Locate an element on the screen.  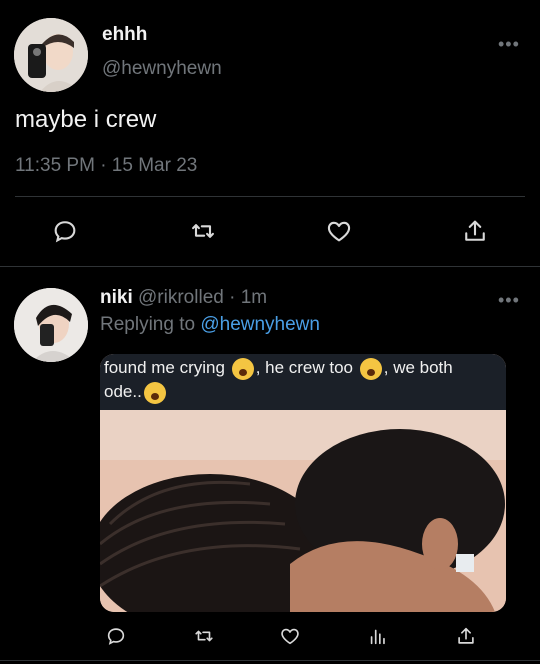
time: · 1m is located at coordinates (248, 297).